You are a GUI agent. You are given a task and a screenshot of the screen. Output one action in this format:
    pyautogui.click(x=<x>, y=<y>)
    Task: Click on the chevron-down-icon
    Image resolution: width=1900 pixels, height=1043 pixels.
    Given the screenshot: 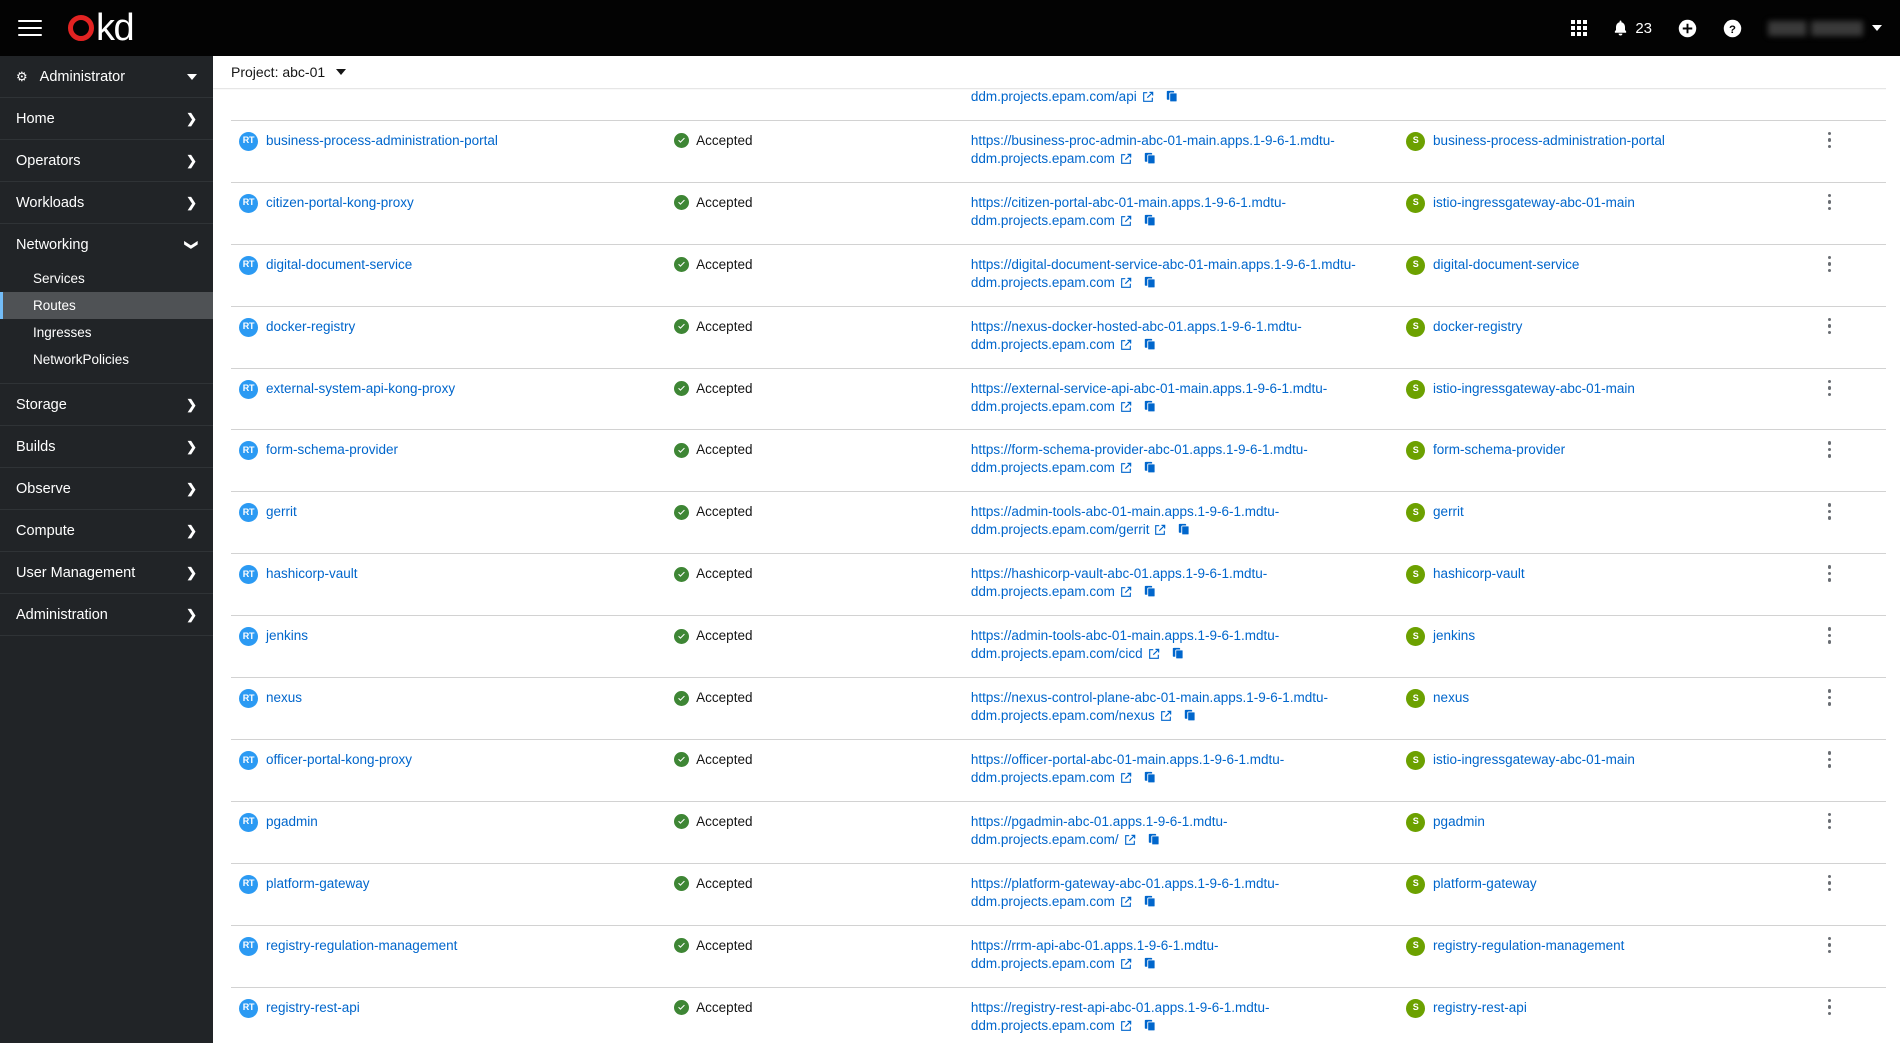 What is the action you would take?
    pyautogui.click(x=341, y=72)
    